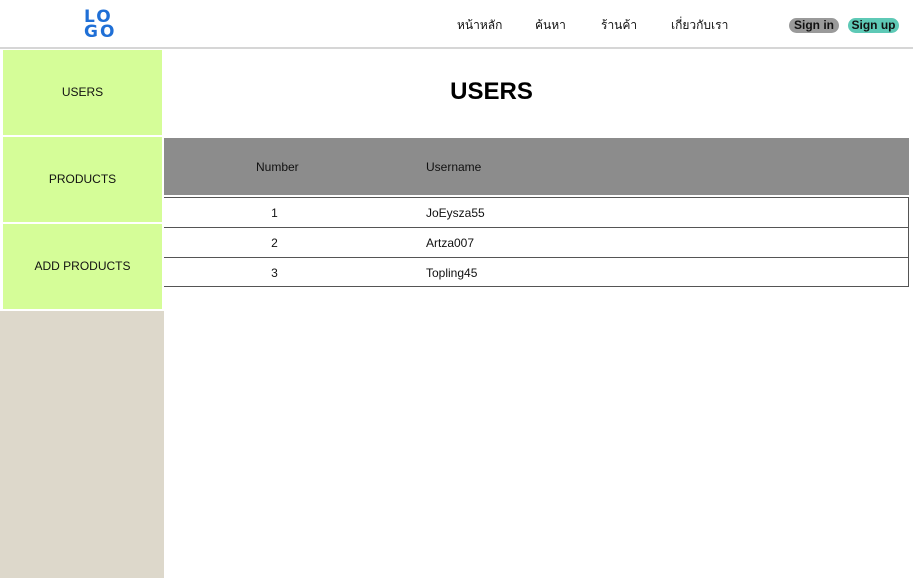 This screenshot has width=913, height=578. What do you see at coordinates (873, 25) in the screenshot?
I see `sign-up-button: Sign up` at bounding box center [873, 25].